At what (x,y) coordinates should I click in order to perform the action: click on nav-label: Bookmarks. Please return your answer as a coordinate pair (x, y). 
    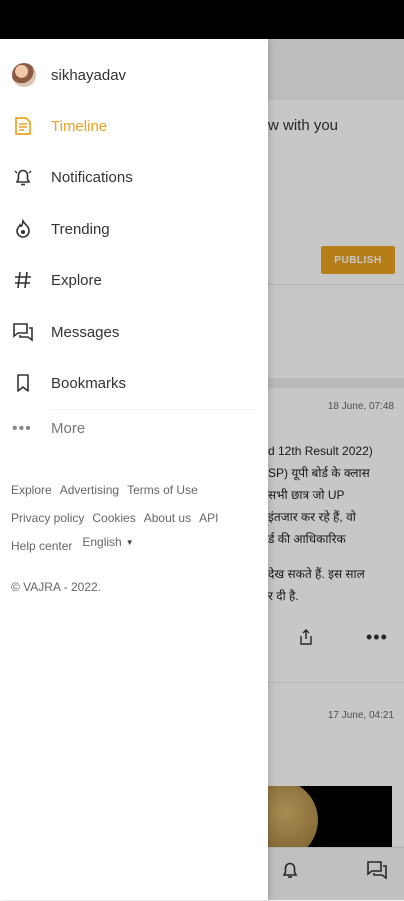
    Looking at the image, I should click on (89, 383).